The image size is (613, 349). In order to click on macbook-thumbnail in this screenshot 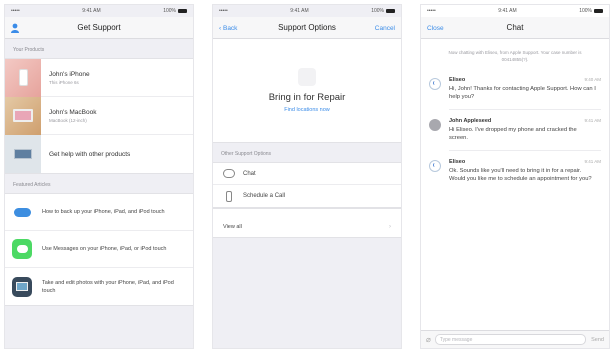, I will do `click(23, 115)`.